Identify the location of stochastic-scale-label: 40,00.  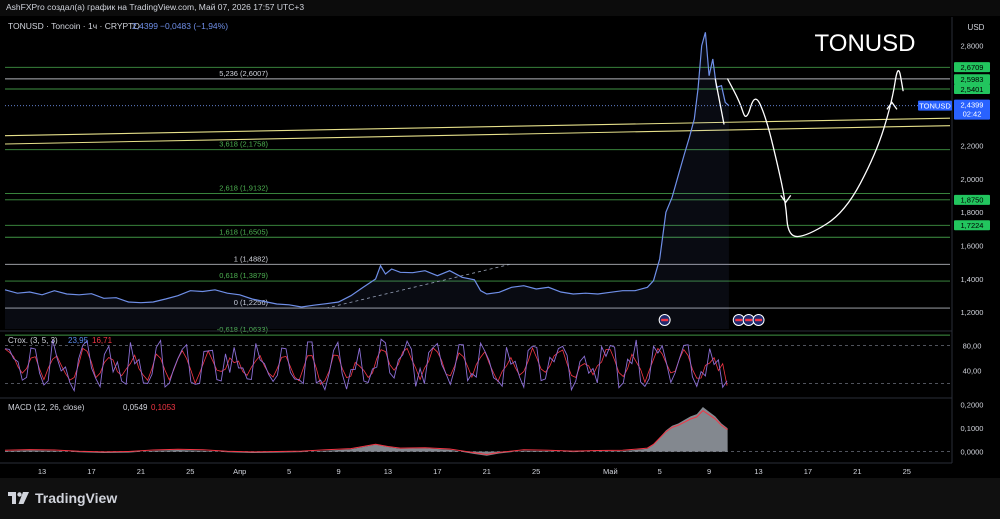
(972, 371).